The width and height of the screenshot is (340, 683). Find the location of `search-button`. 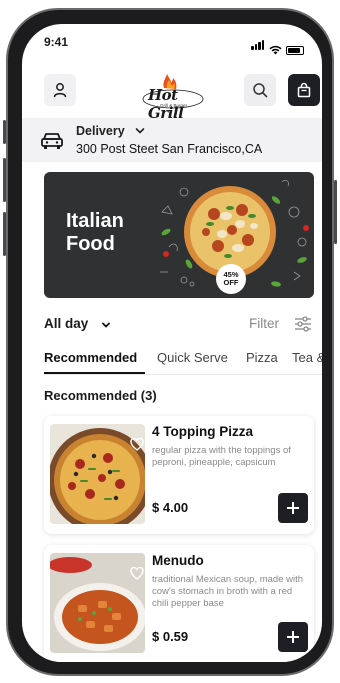

search-button is located at coordinates (260, 90).